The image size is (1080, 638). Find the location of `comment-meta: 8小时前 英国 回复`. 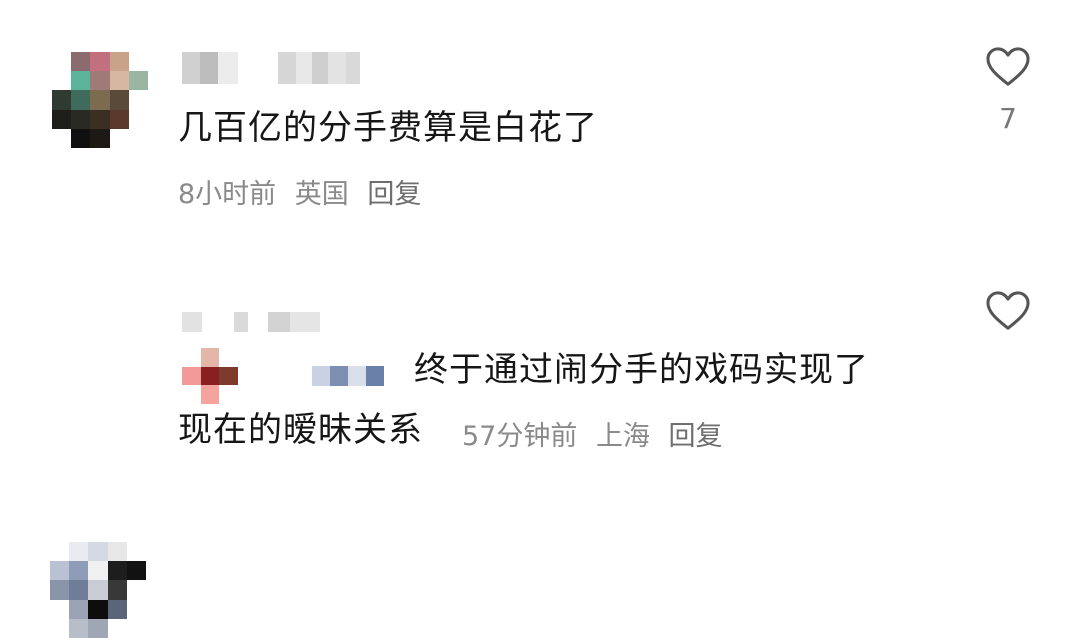

comment-meta: 8小时前 英国 回复 is located at coordinates (304, 191).